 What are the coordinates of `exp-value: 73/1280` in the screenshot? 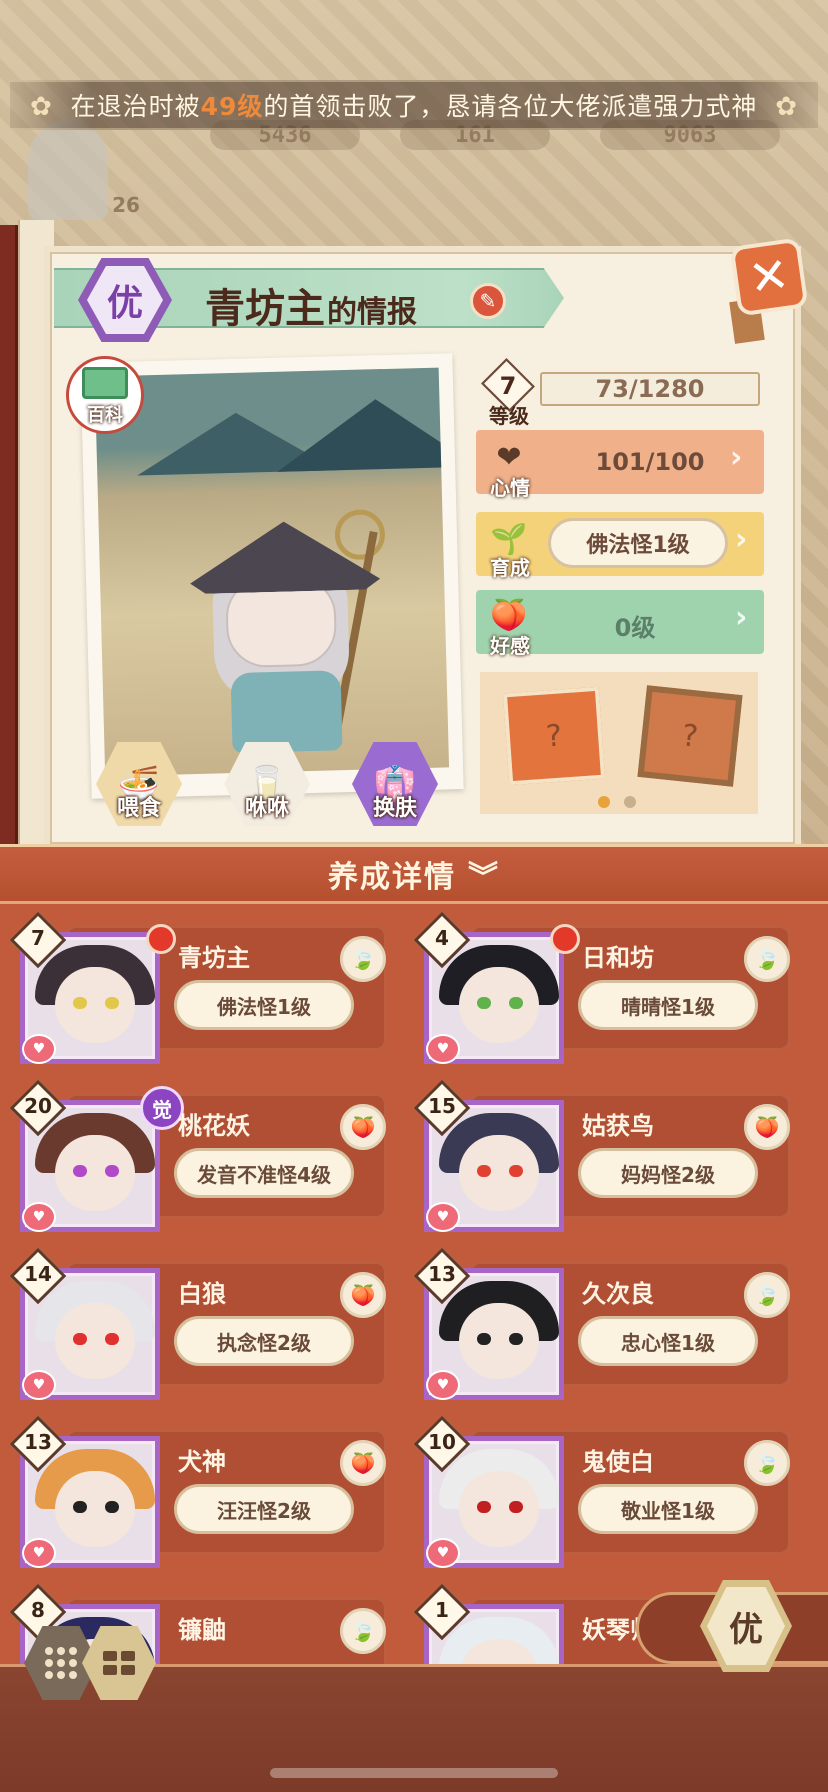 It's located at (650, 389).